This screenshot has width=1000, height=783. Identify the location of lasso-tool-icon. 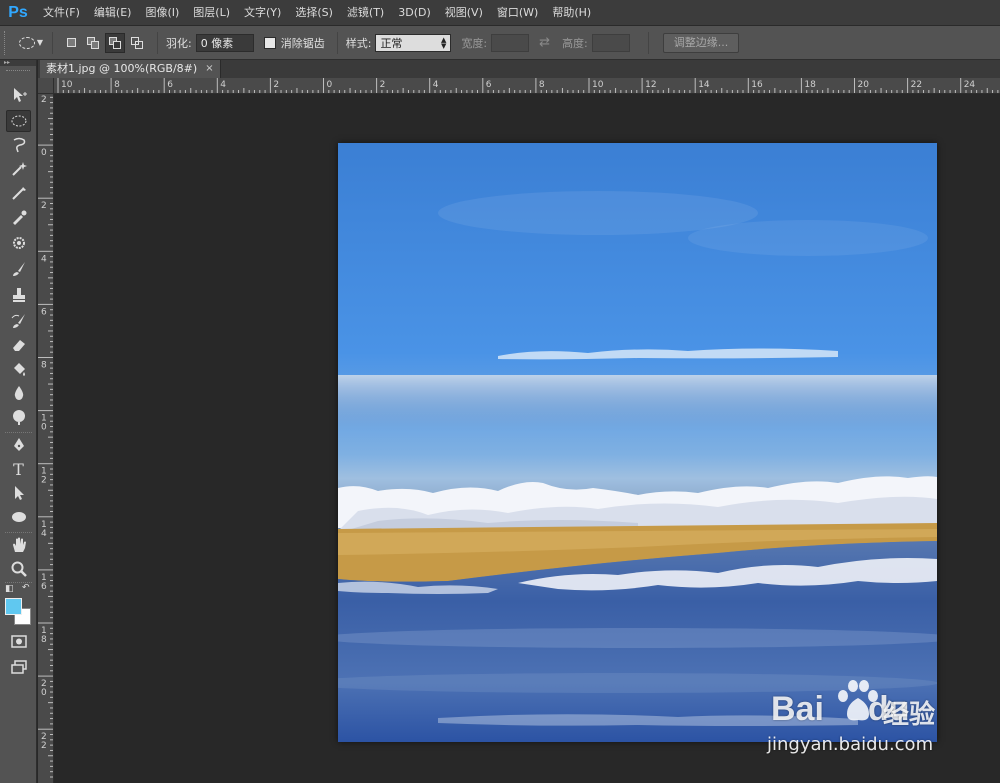
(18, 145).